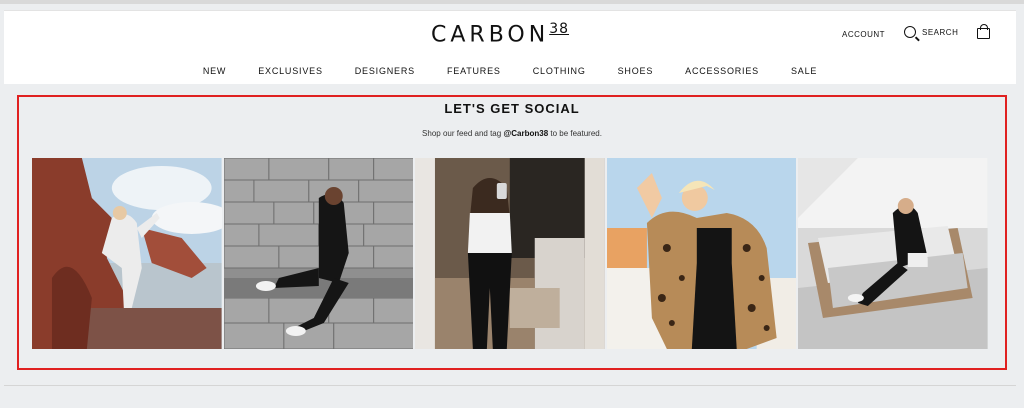 Image resolution: width=1024 pixels, height=408 pixels. What do you see at coordinates (214, 71) in the screenshot?
I see `nav-item-new: NEW` at bounding box center [214, 71].